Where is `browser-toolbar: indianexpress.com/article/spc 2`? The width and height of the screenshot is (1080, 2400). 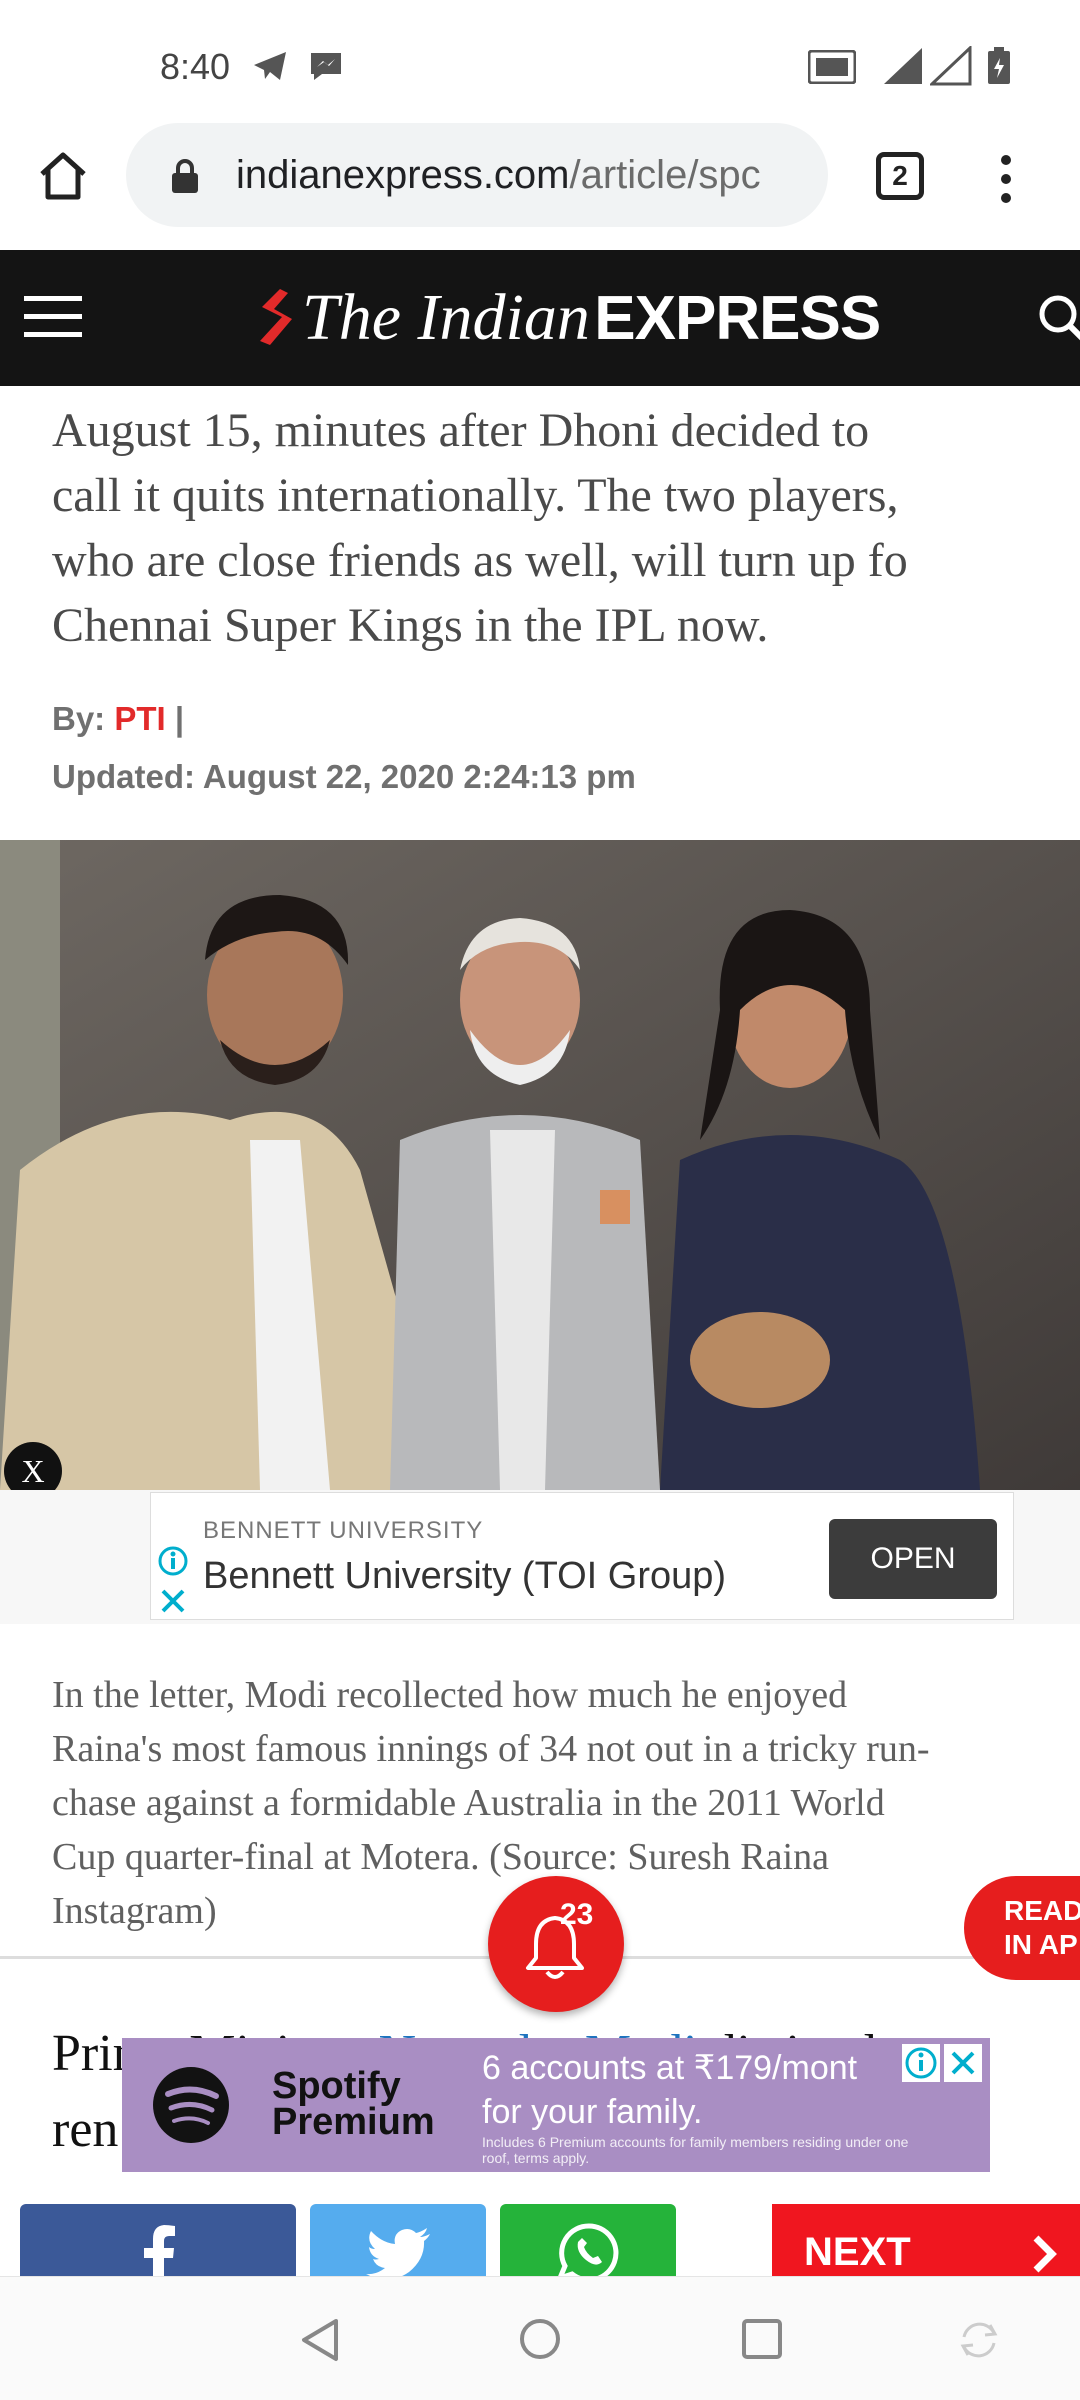 browser-toolbar: indianexpress.com/article/spc 2 is located at coordinates (540, 184).